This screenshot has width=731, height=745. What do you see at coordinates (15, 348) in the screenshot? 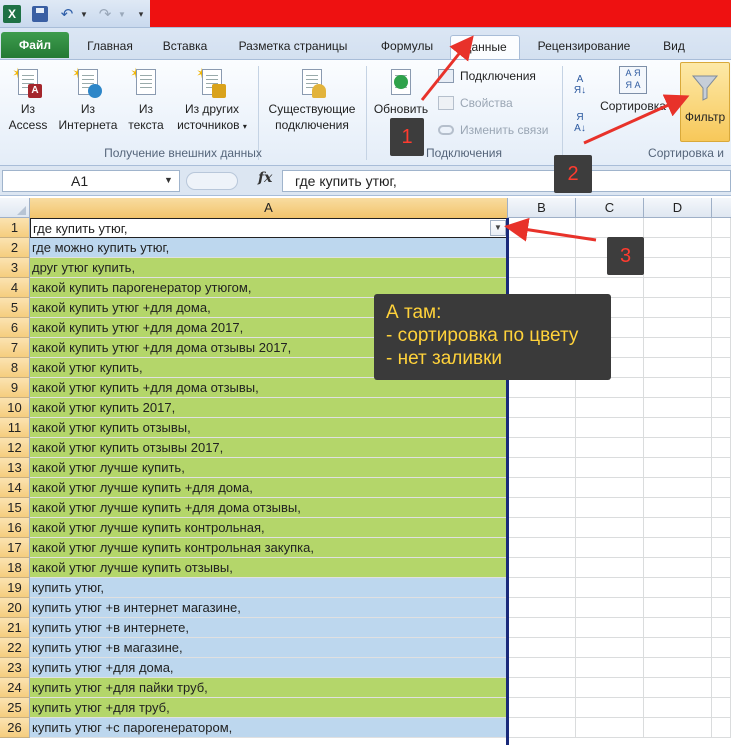
I see `row-header: 7` at bounding box center [15, 348].